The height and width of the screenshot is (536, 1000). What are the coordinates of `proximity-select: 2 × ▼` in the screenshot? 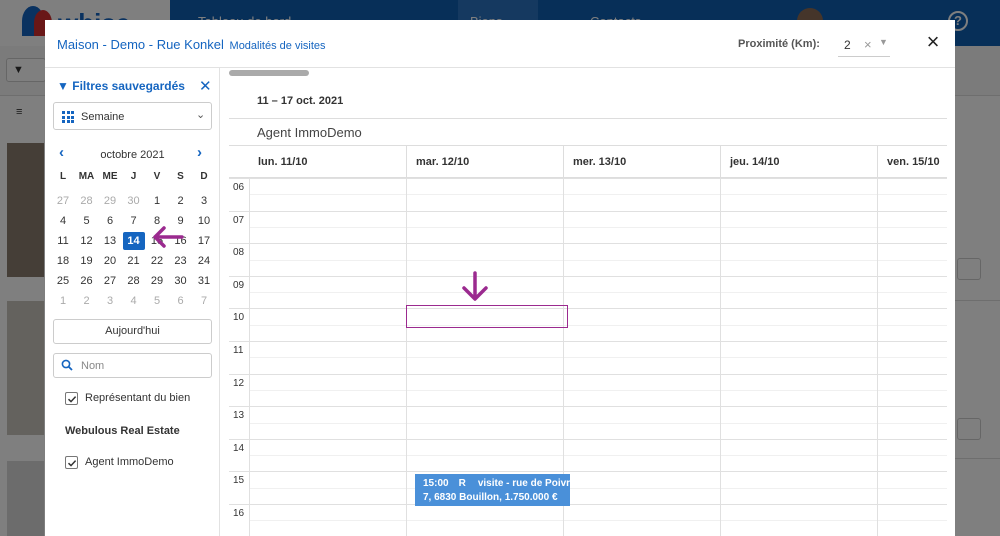 It's located at (864, 45).